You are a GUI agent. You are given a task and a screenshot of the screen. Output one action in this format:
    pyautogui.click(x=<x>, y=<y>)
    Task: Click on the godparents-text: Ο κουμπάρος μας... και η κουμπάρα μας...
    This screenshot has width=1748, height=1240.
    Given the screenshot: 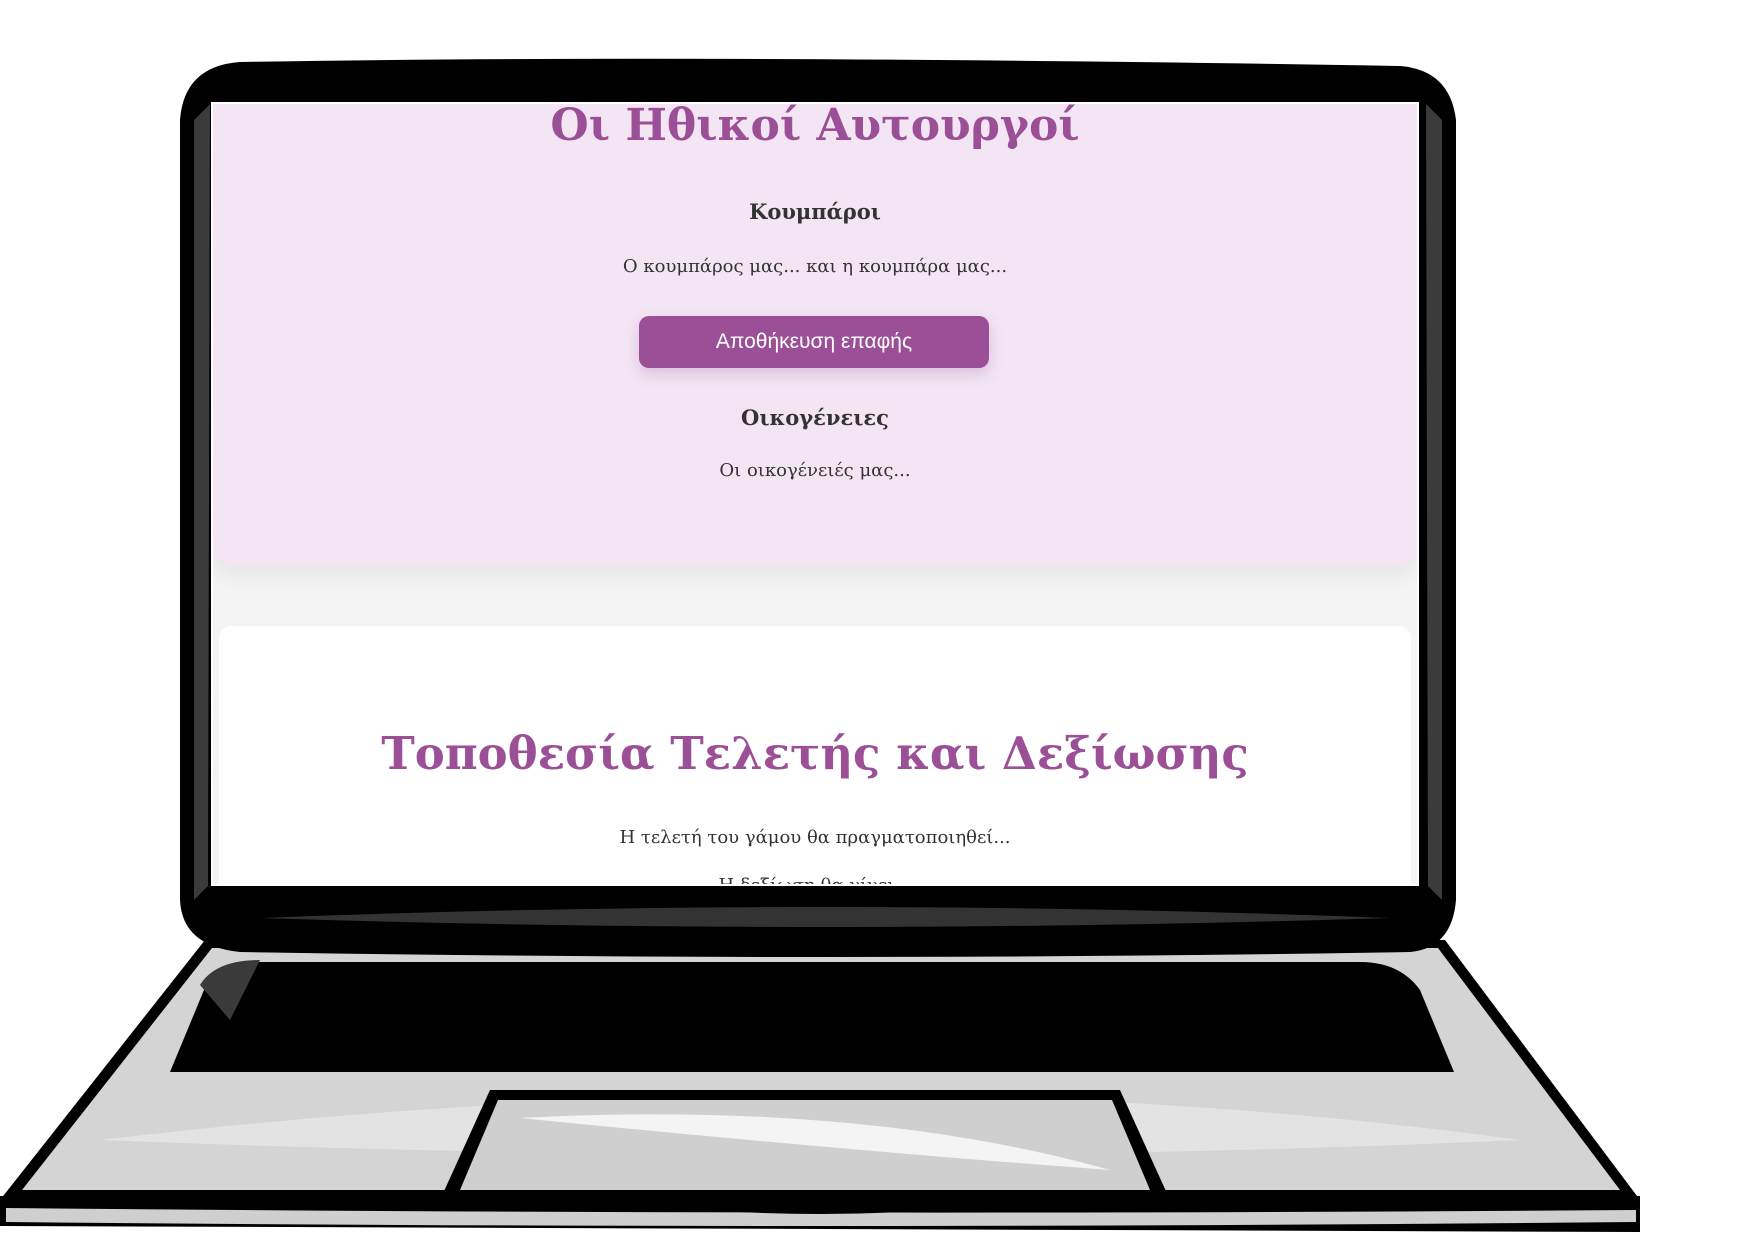 What is the action you would take?
    pyautogui.click(x=815, y=266)
    